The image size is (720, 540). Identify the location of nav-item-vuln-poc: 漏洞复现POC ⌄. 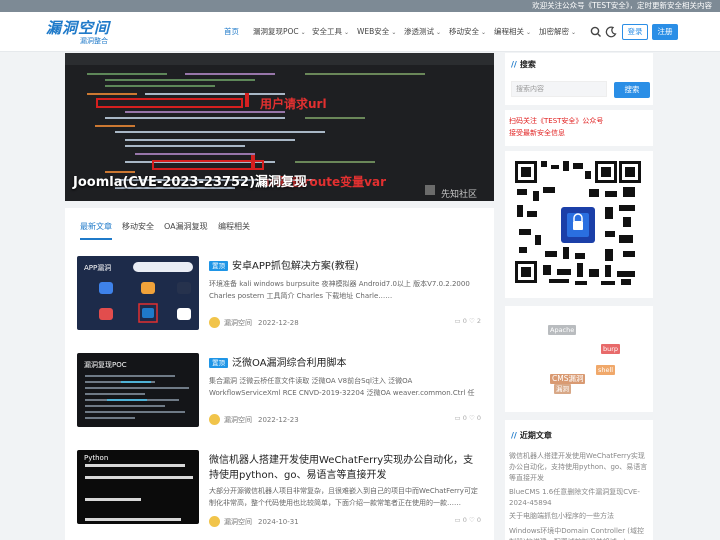
(279, 32).